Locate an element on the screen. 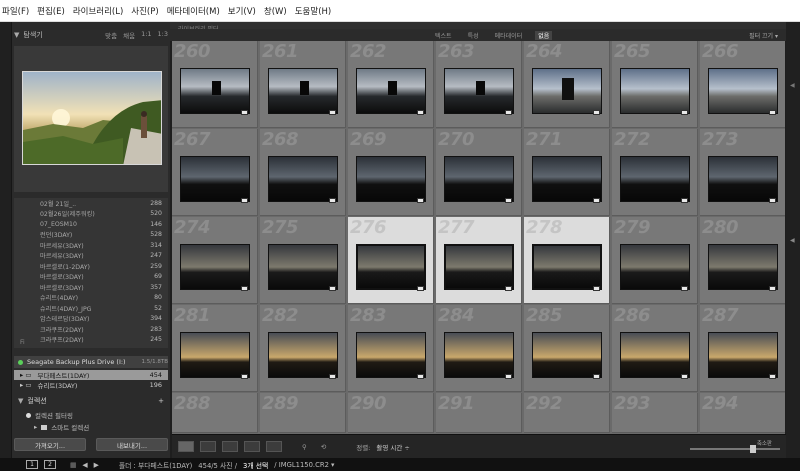 This screenshot has width=800, height=471. photo-cell: 270 is located at coordinates (479, 172).